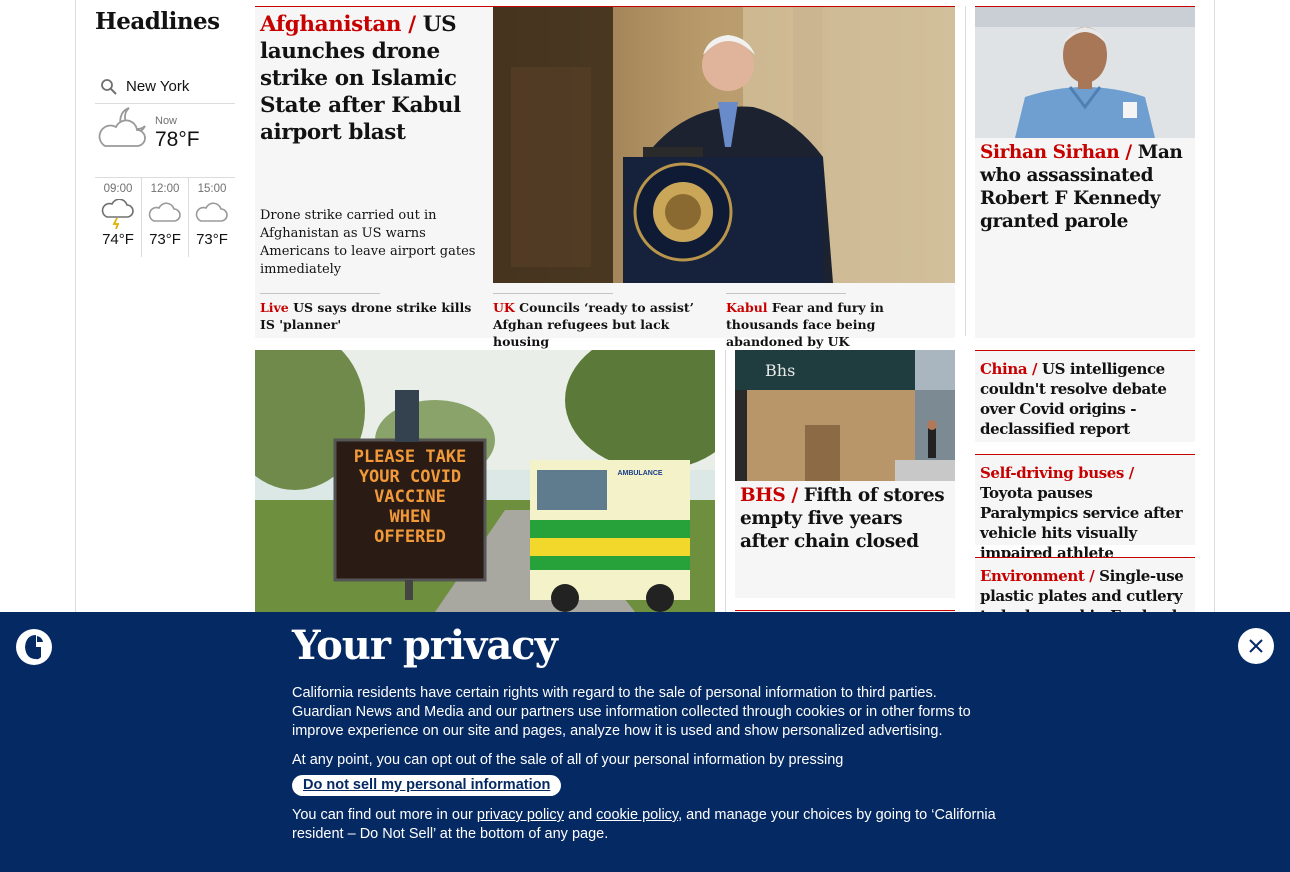  Describe the element at coordinates (165, 189) in the screenshot. I see `forecast-time: 12:00` at that location.